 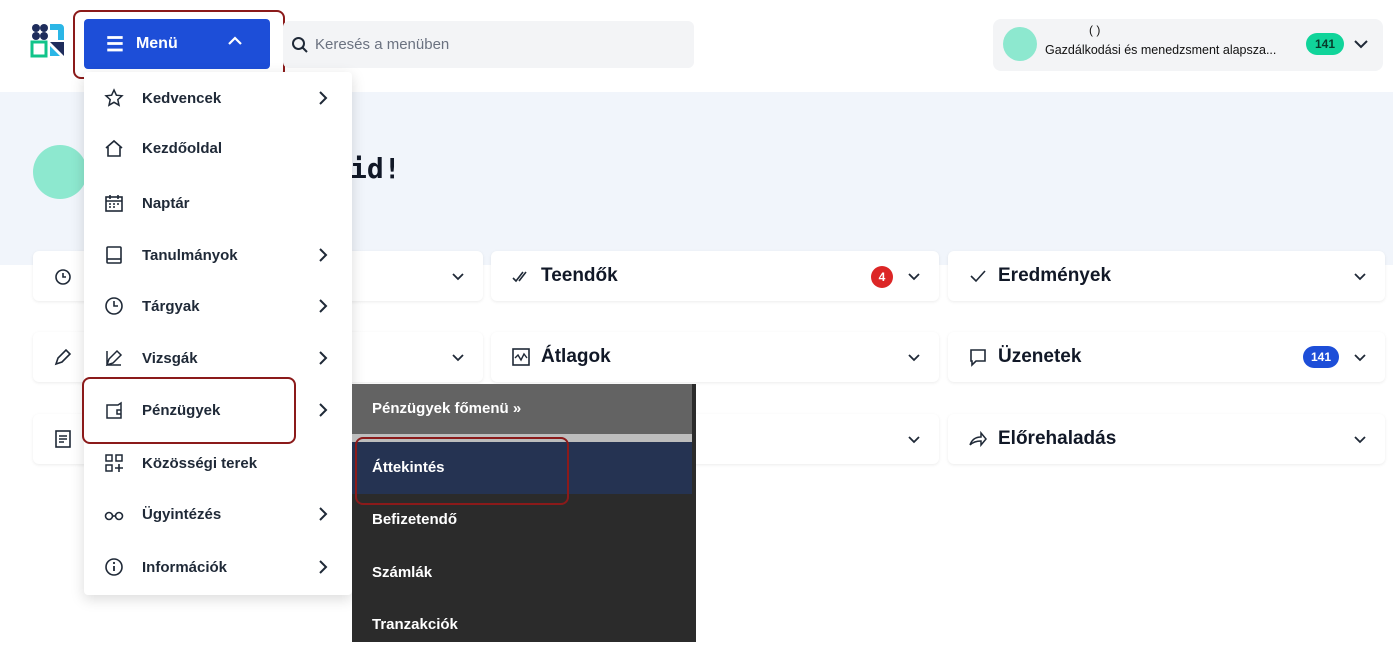 What do you see at coordinates (171, 306) in the screenshot?
I see `menu-item-label: Tárgyak` at bounding box center [171, 306].